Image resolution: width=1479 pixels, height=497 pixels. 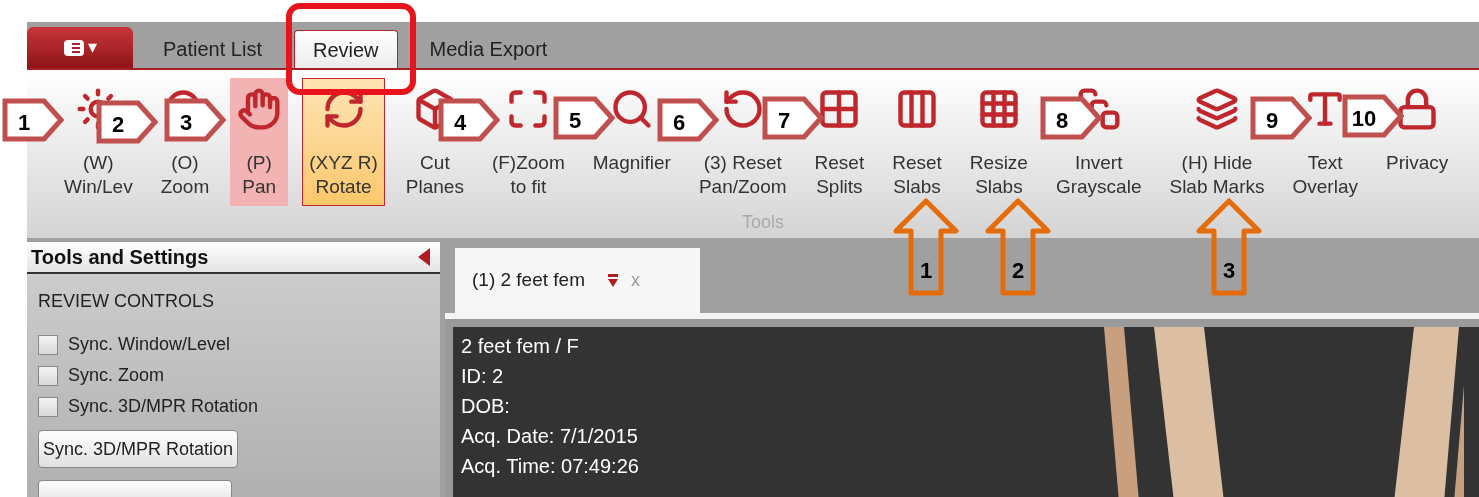 What do you see at coordinates (613, 280) in the screenshot?
I see `pin-icon` at bounding box center [613, 280].